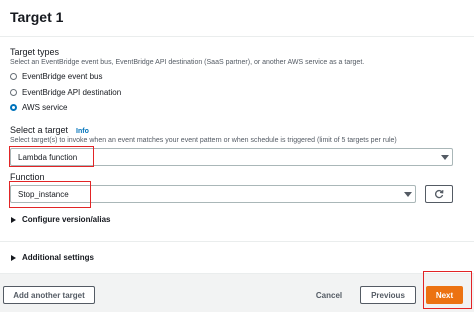 The height and width of the screenshot is (312, 474). I want to click on refresh-button, so click(439, 194).